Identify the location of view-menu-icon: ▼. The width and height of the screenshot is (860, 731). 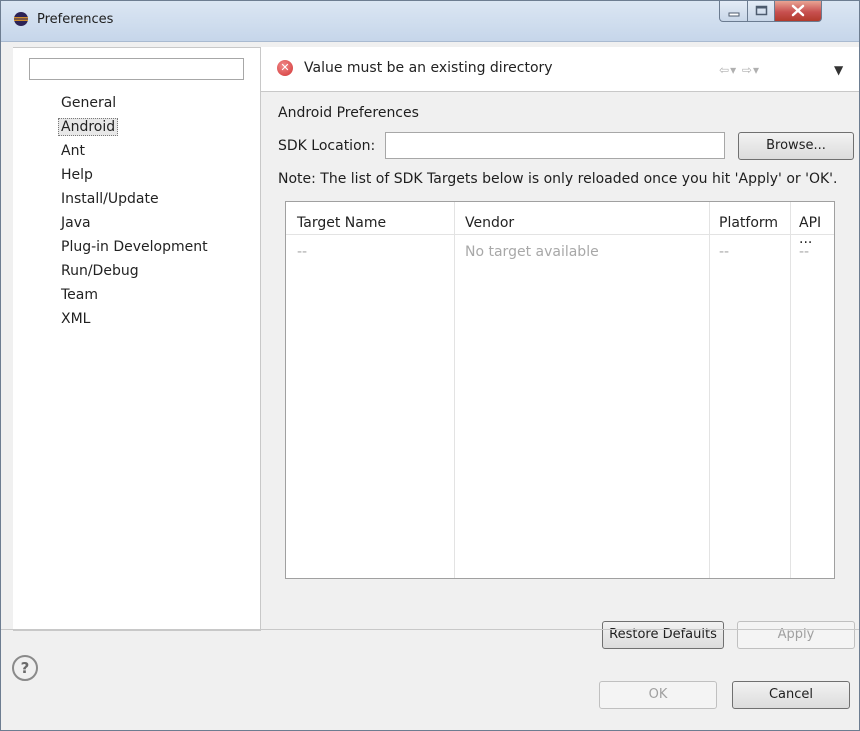
(838, 70).